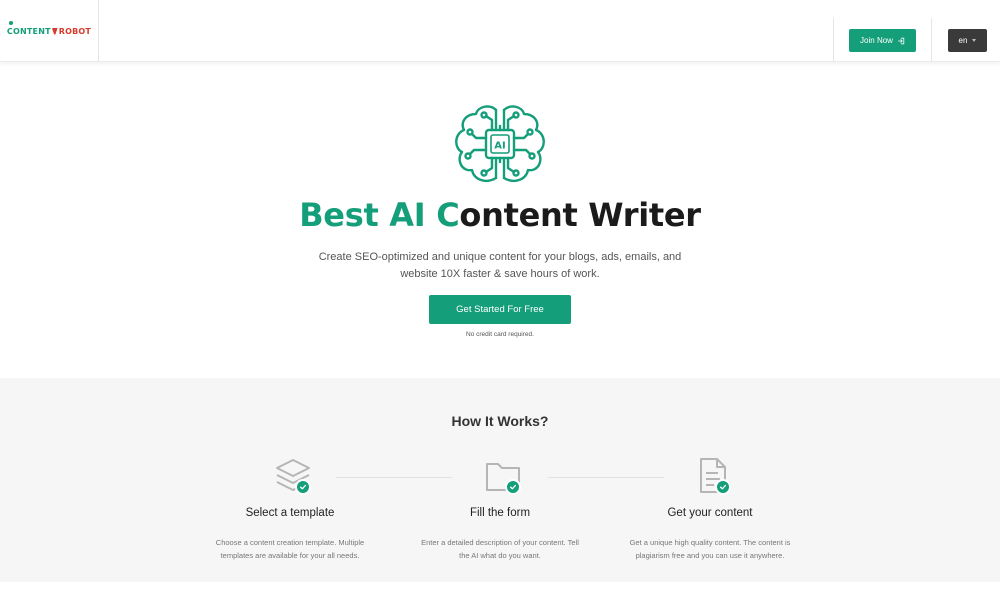 The height and width of the screenshot is (600, 1000). I want to click on hero-subtitle-line2: website 10X faster & save hours of work., so click(500, 273).